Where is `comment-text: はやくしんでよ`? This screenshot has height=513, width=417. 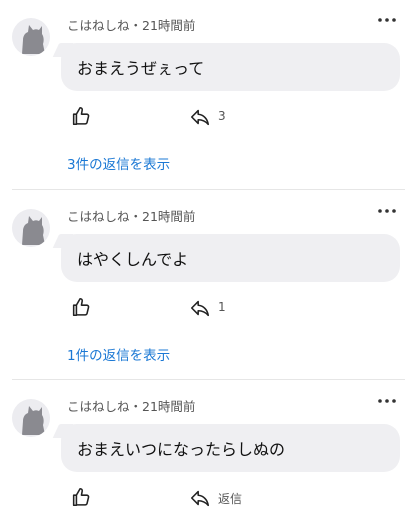 comment-text: はやくしんでよ is located at coordinates (133, 259).